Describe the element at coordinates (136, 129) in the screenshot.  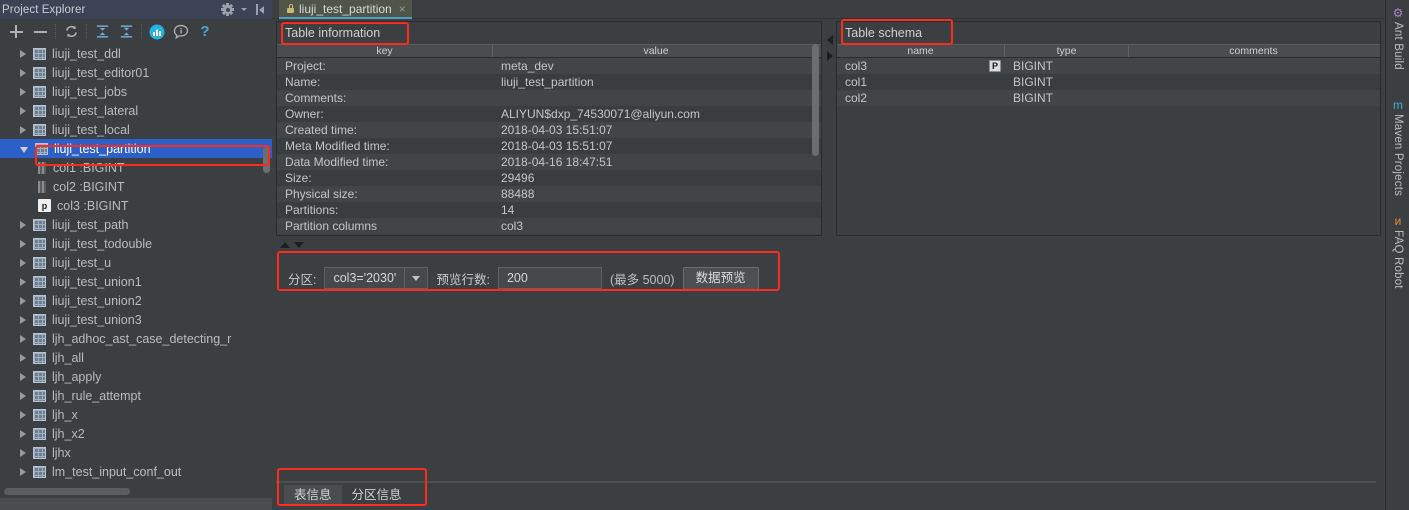
I see `tree-item: liuji_test_local` at that location.